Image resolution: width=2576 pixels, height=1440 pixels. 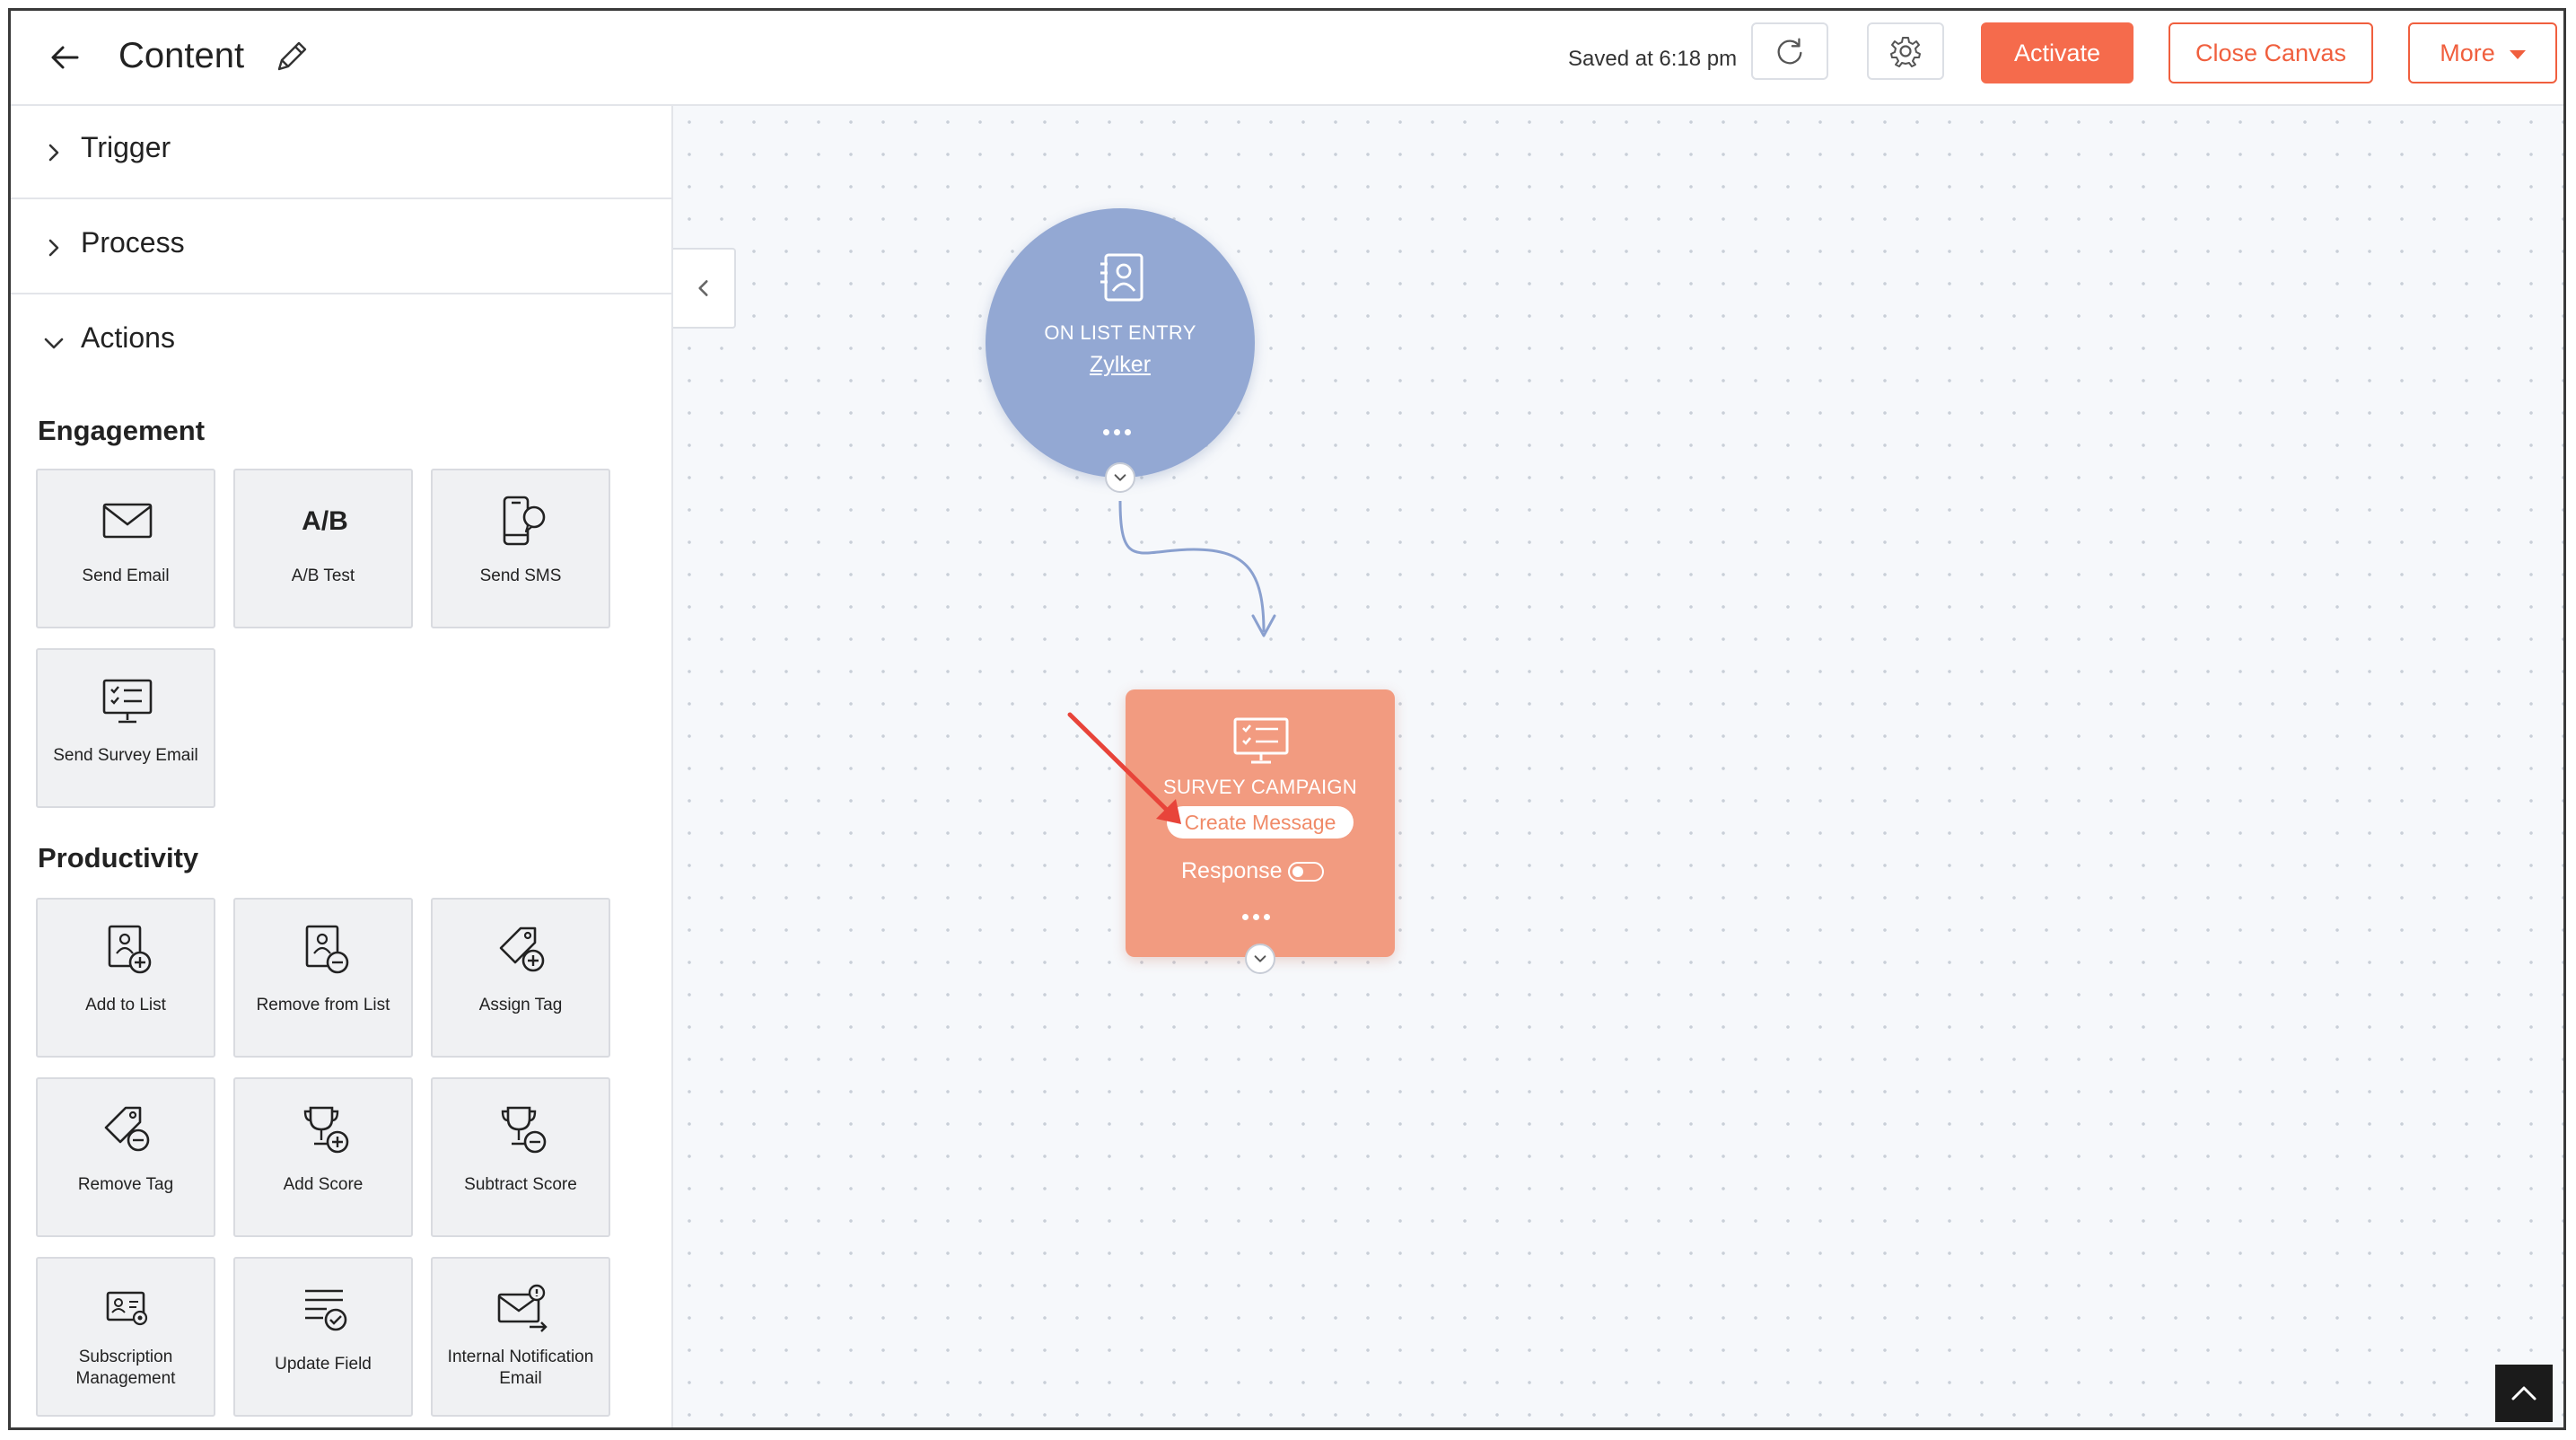 What do you see at coordinates (323, 1157) in the screenshot?
I see `tile-add-score: Add Score` at bounding box center [323, 1157].